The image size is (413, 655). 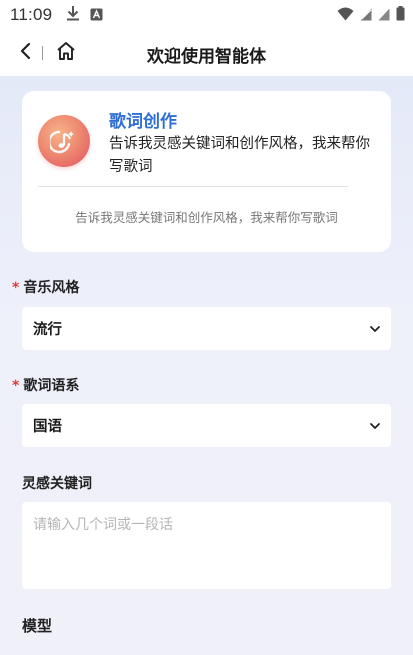 What do you see at coordinates (206, 57) in the screenshot?
I see `page-title: 欢迎使用智能体` at bounding box center [206, 57].